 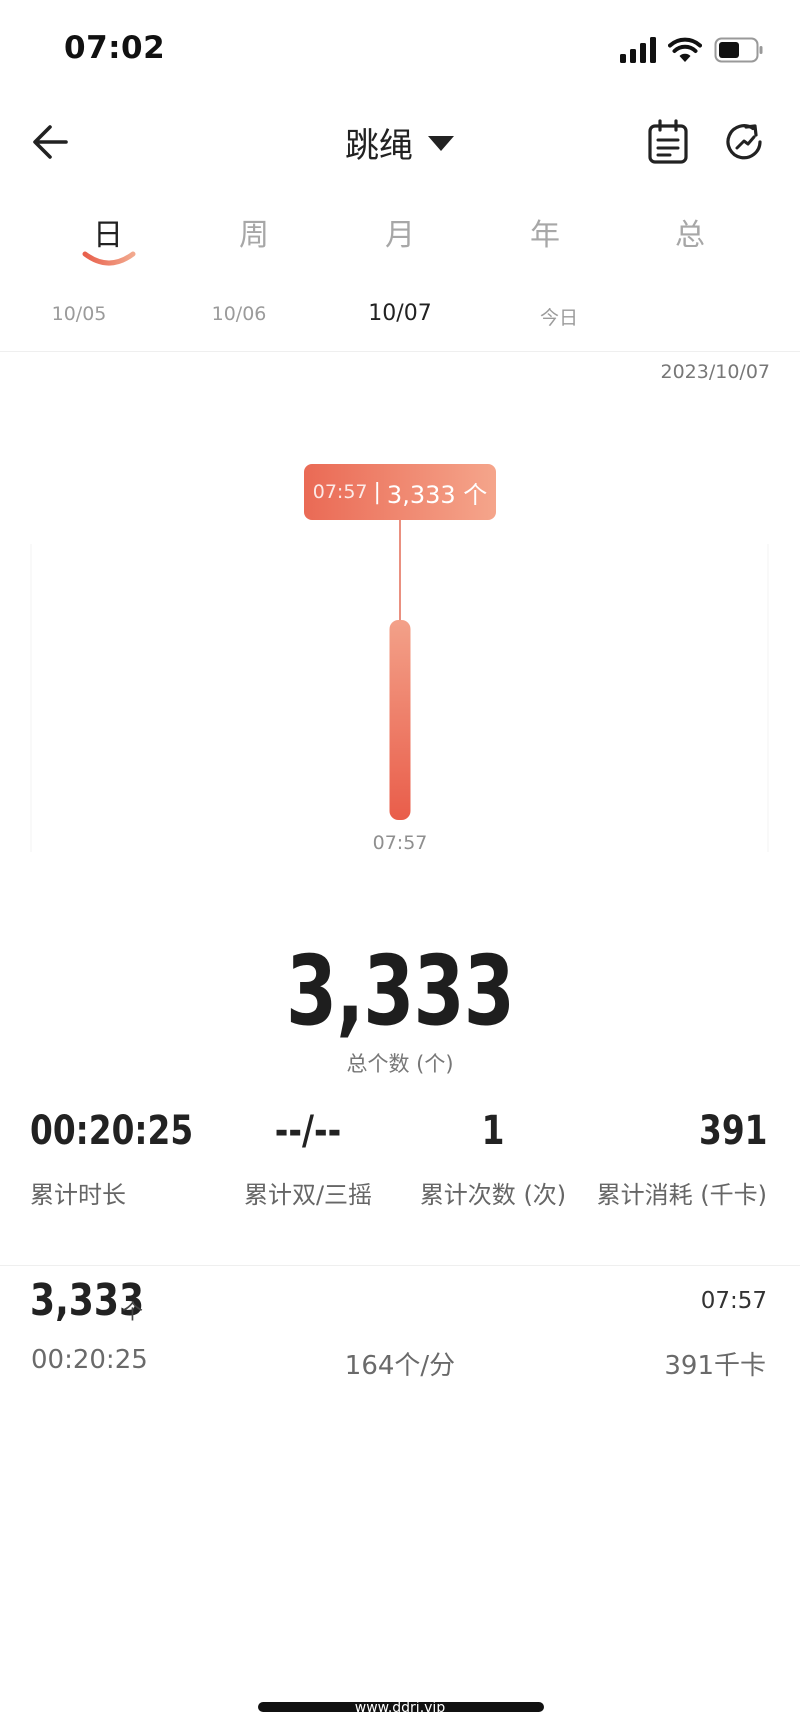 What do you see at coordinates (733, 1301) in the screenshot?
I see `record-time: 07:57` at bounding box center [733, 1301].